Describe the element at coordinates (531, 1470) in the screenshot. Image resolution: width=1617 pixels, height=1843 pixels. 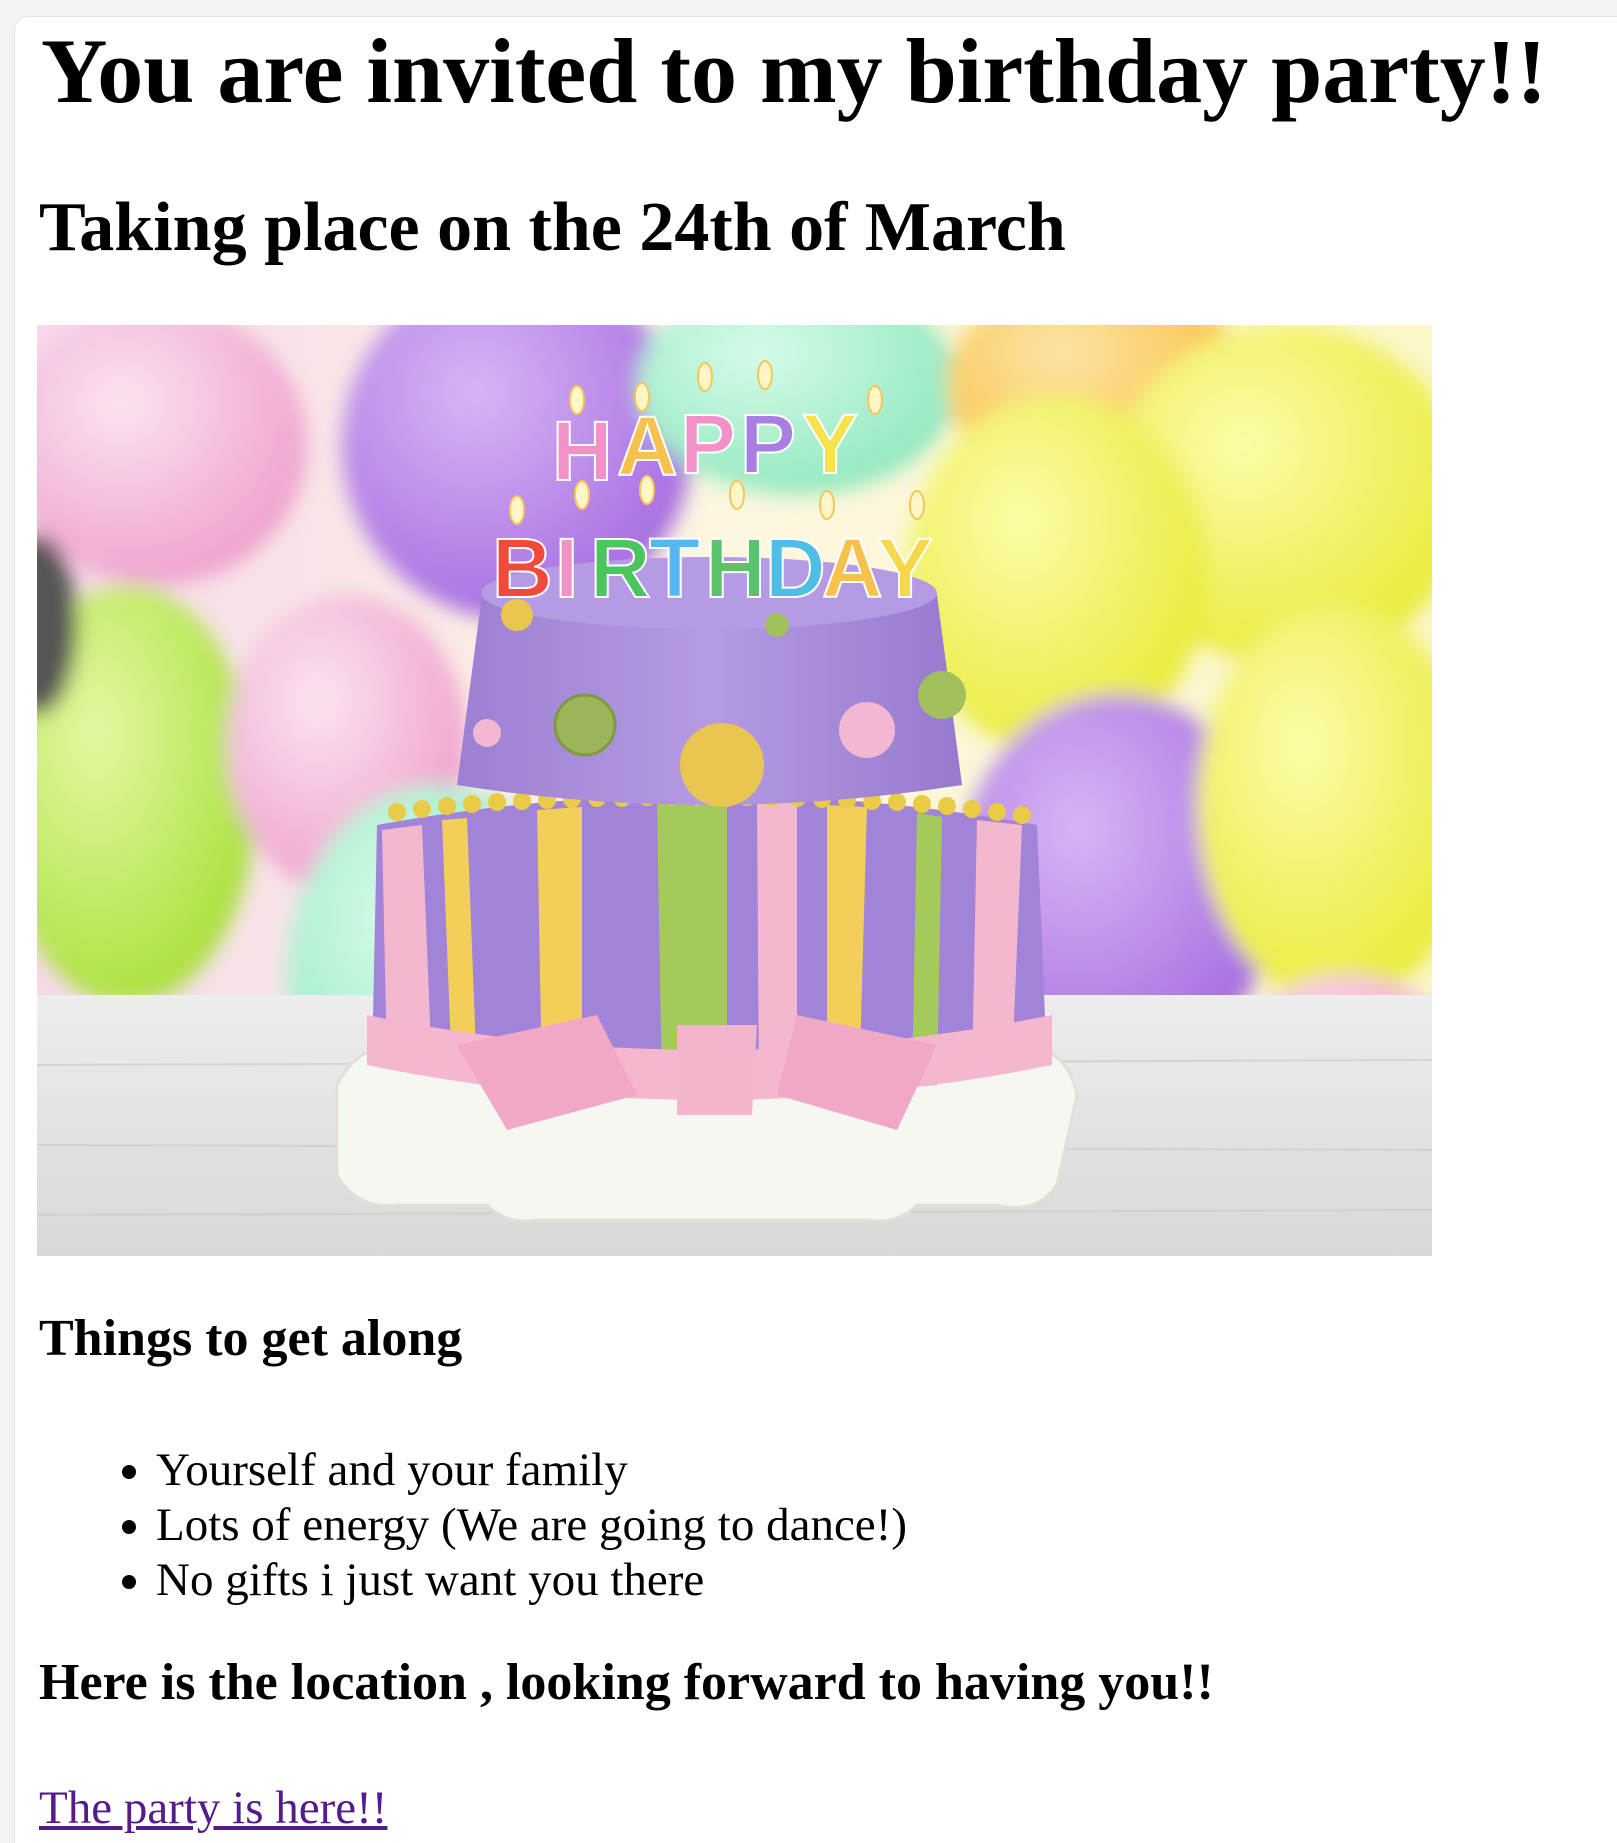
I see `list-item: Yourself and your family` at that location.